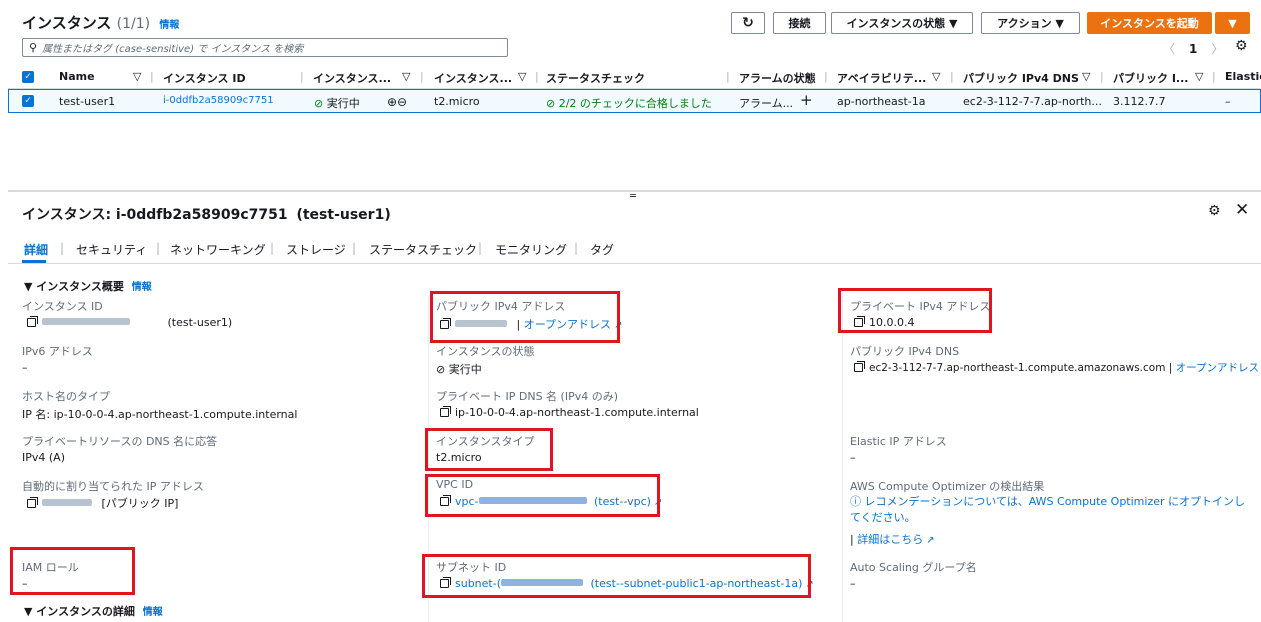 The image size is (1261, 622). Describe the element at coordinates (218, 100) in the screenshot. I see `row-instance-id-link: i-0ddfb2a58909c7751` at that location.